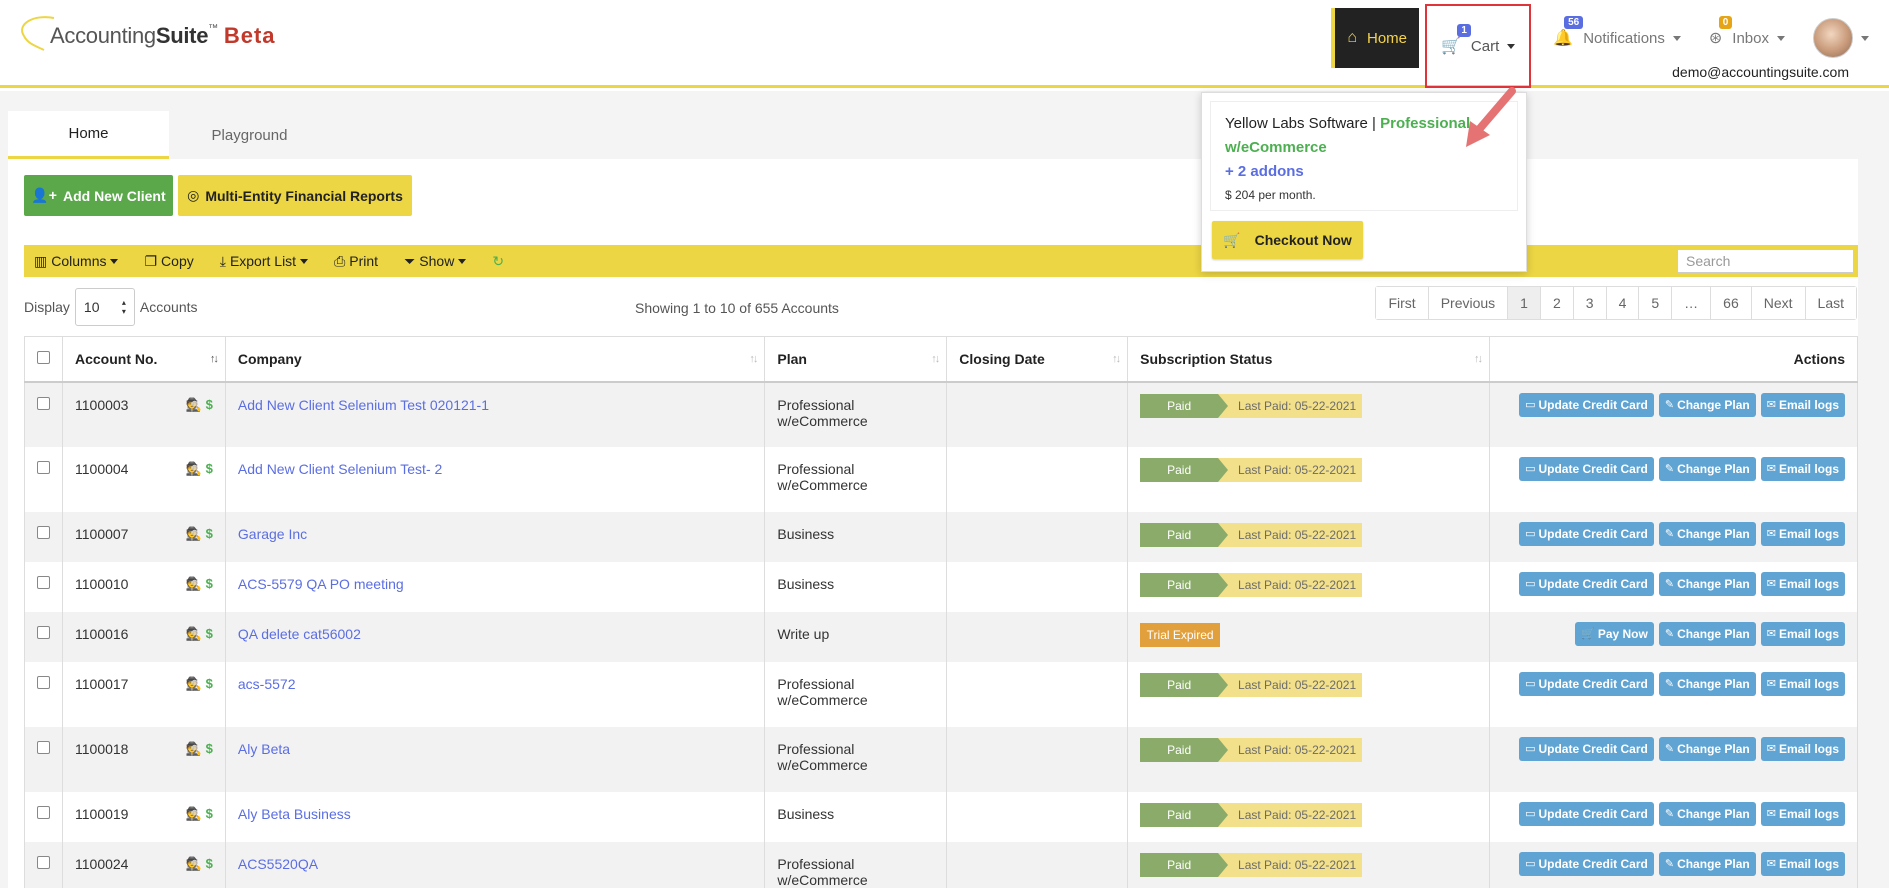 Image resolution: width=1889 pixels, height=888 pixels. Describe the element at coordinates (1747, 38) in the screenshot. I see `nav-inbox: ⊛ 0 Inbox` at that location.